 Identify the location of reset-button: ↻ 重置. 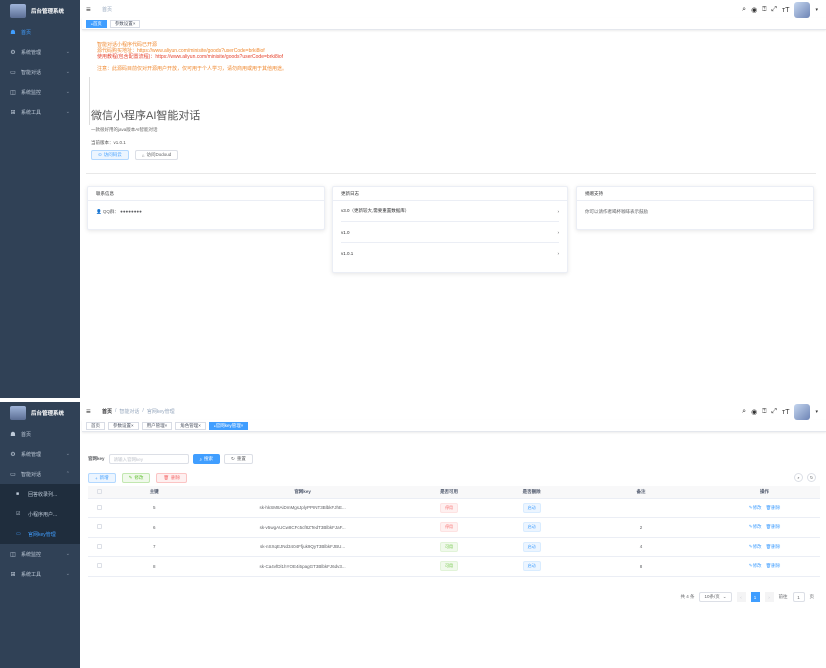
(238, 459).